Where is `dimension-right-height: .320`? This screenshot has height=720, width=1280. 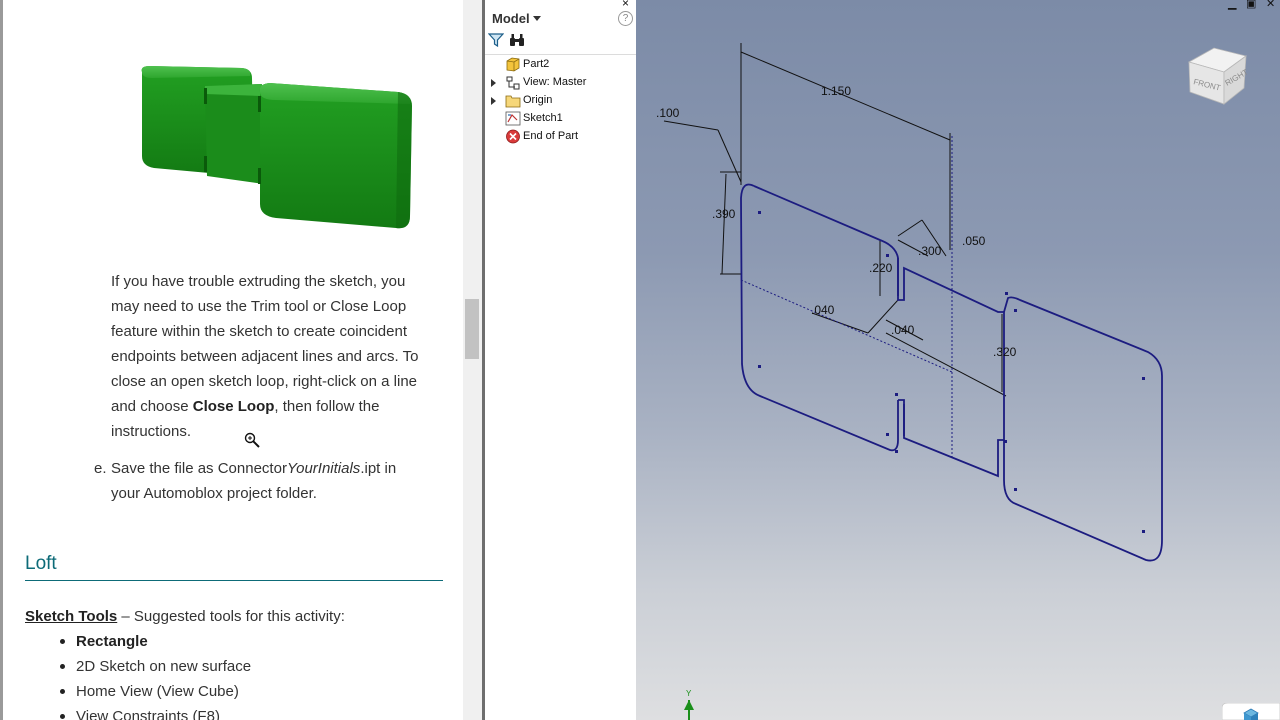 dimension-right-height: .320 is located at coordinates (1004, 352).